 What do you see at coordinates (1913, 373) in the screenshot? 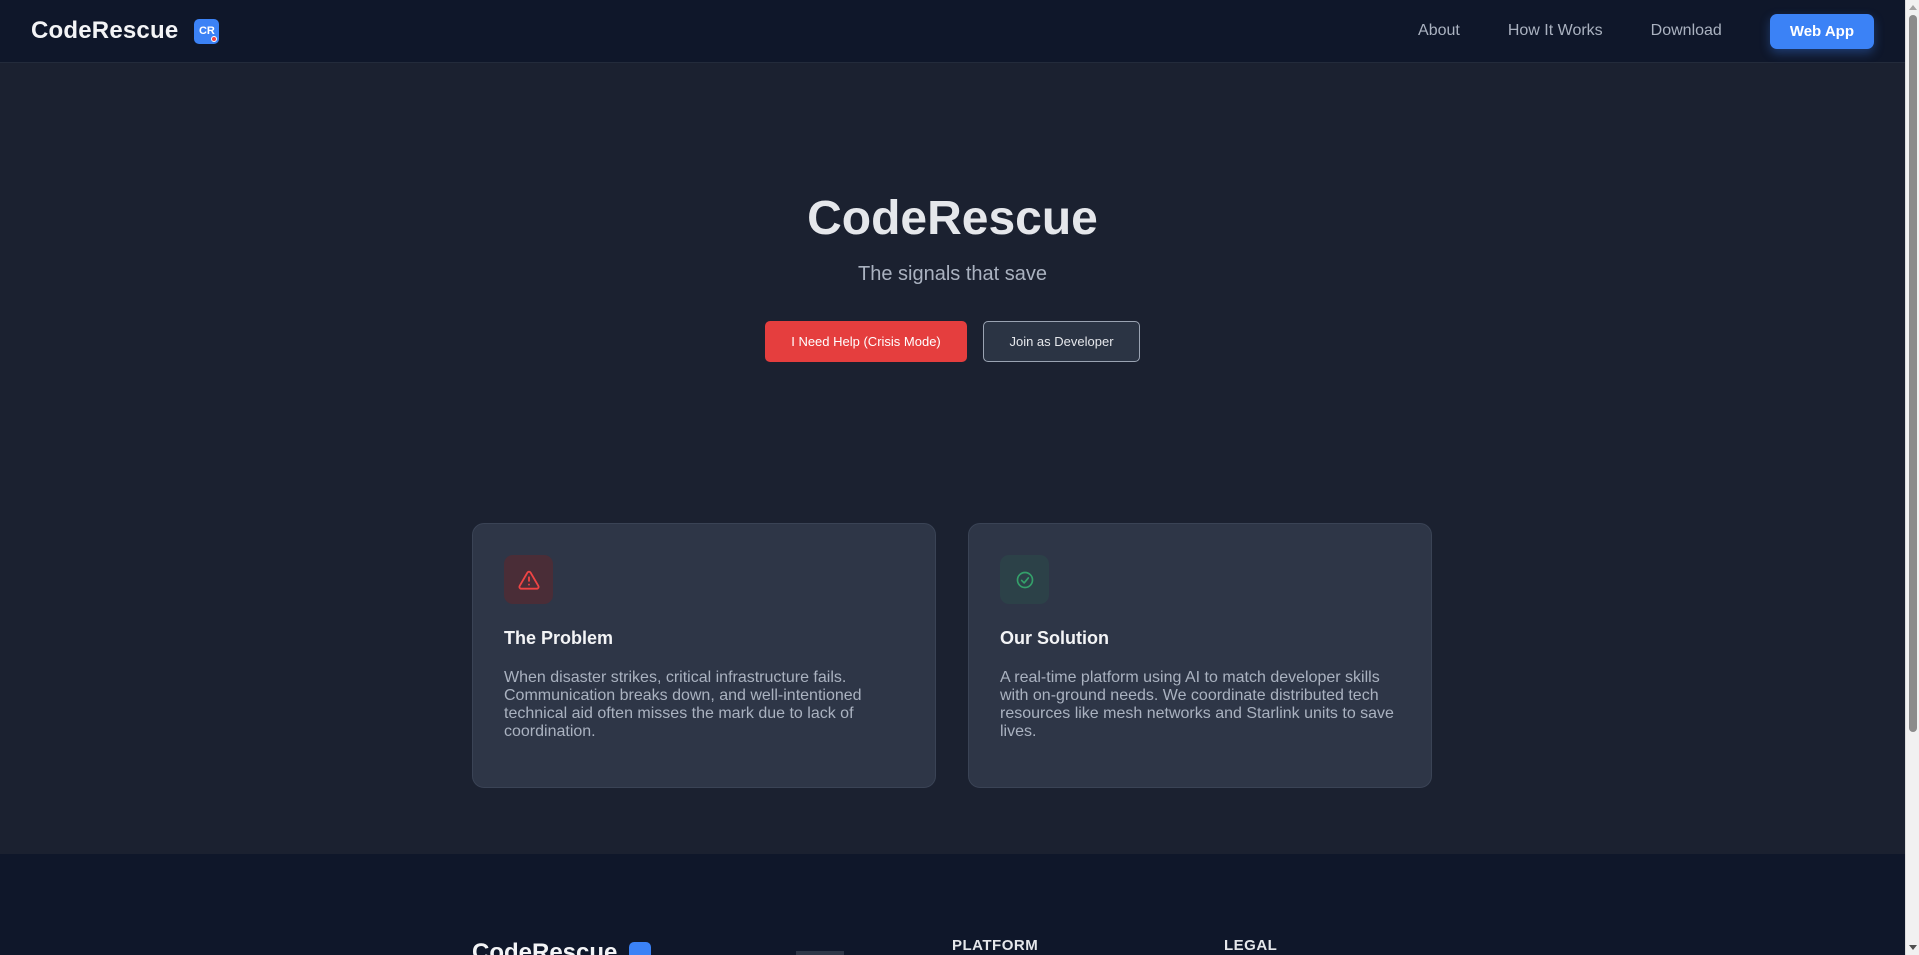
I see `scroll-thumb` at bounding box center [1913, 373].